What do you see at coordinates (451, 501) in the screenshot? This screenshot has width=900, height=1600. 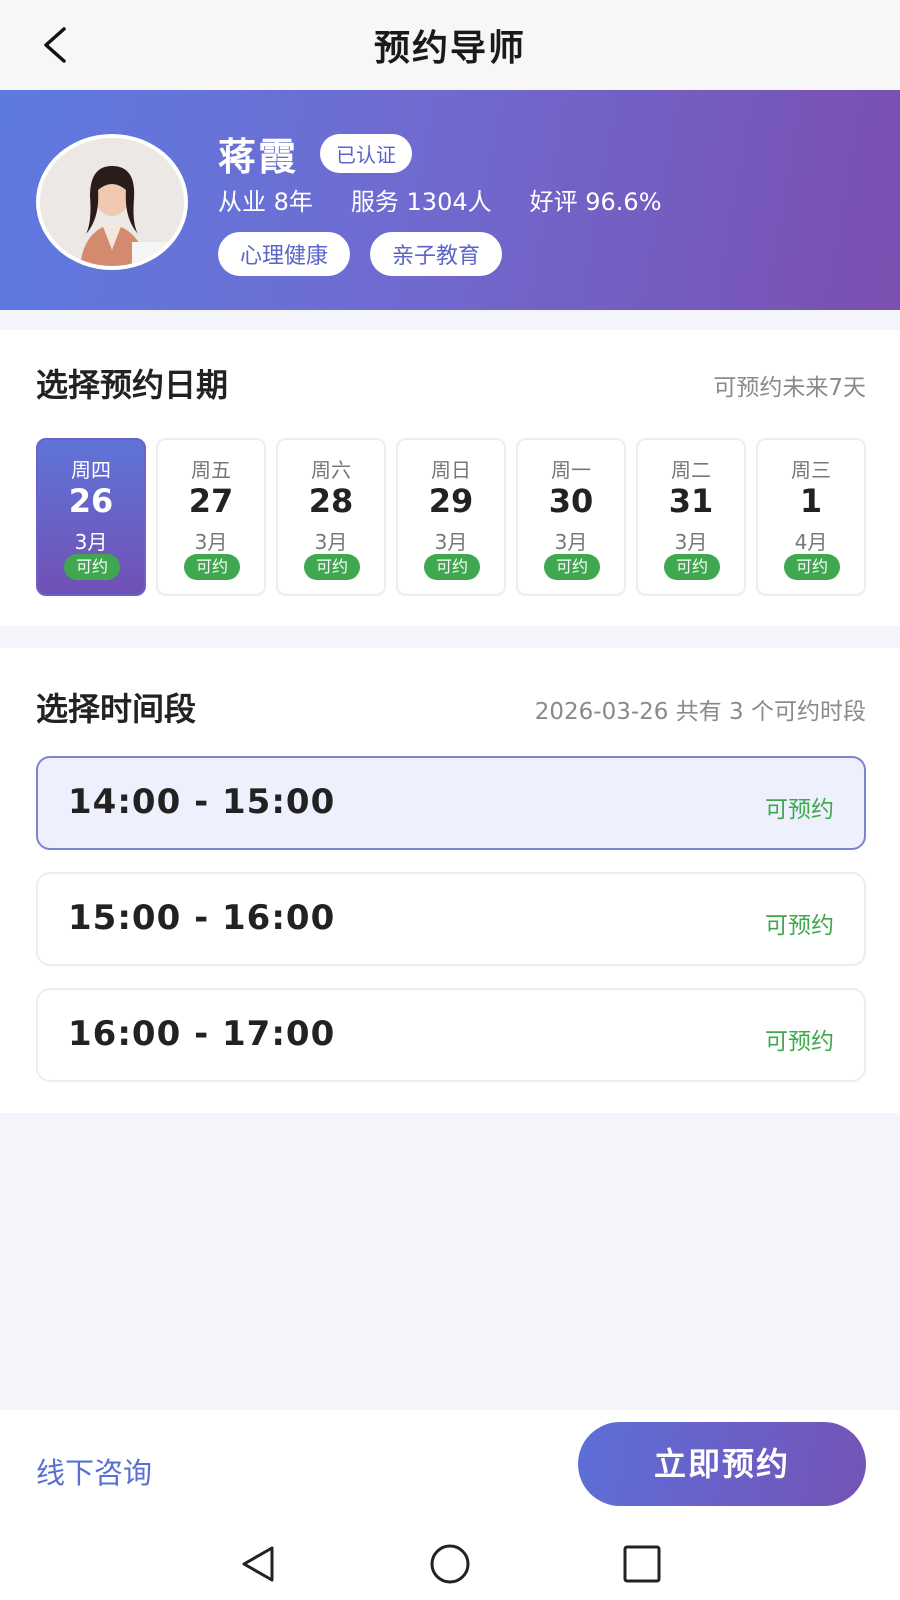 I see `date-day: 29` at bounding box center [451, 501].